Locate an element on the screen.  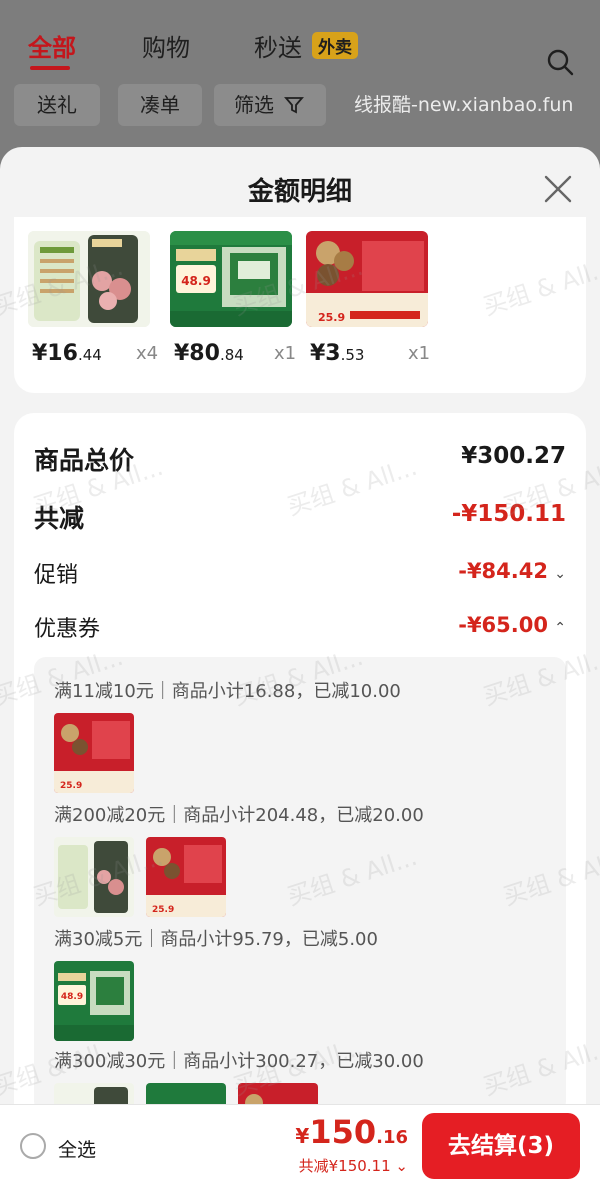
product-price: ¥16.44 is located at coordinates (67, 353).